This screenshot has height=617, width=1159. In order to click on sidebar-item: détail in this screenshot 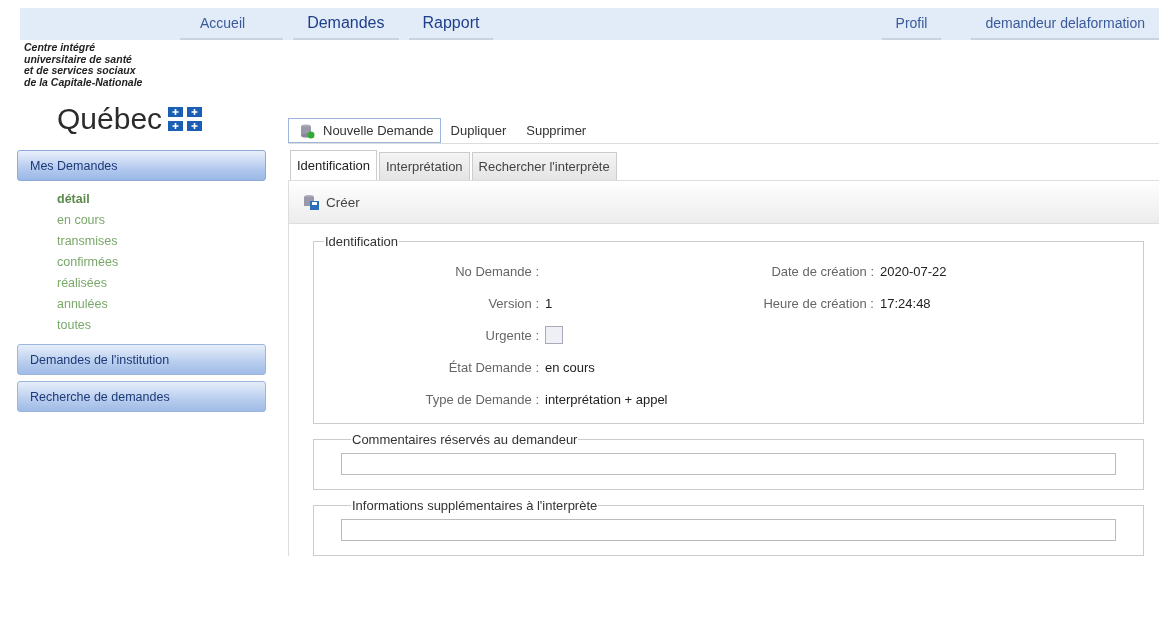, I will do `click(162, 199)`.